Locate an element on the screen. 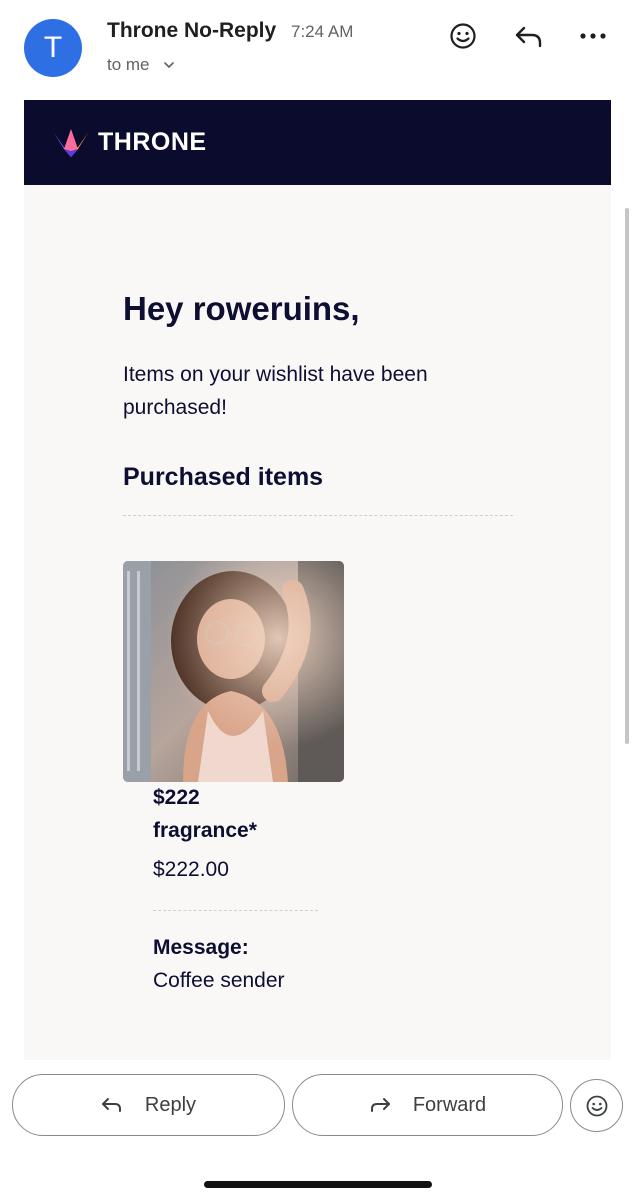  react-emoji-button is located at coordinates (463, 36).